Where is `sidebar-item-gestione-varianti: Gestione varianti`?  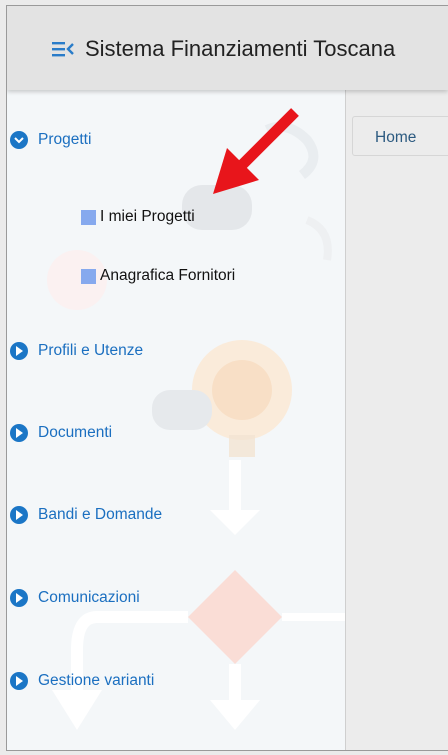
sidebar-item-gestione-varianti: Gestione varianti is located at coordinates (82, 681).